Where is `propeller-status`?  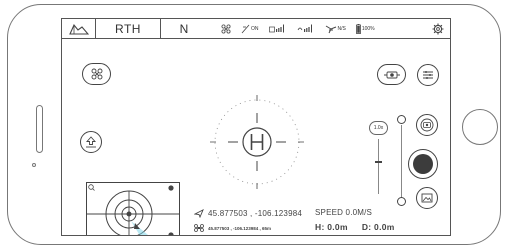
propeller-status is located at coordinates (226, 28).